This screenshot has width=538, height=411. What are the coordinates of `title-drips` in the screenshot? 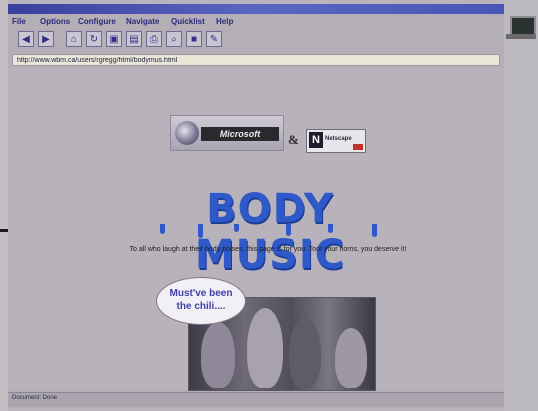 It's located at (270, 234).